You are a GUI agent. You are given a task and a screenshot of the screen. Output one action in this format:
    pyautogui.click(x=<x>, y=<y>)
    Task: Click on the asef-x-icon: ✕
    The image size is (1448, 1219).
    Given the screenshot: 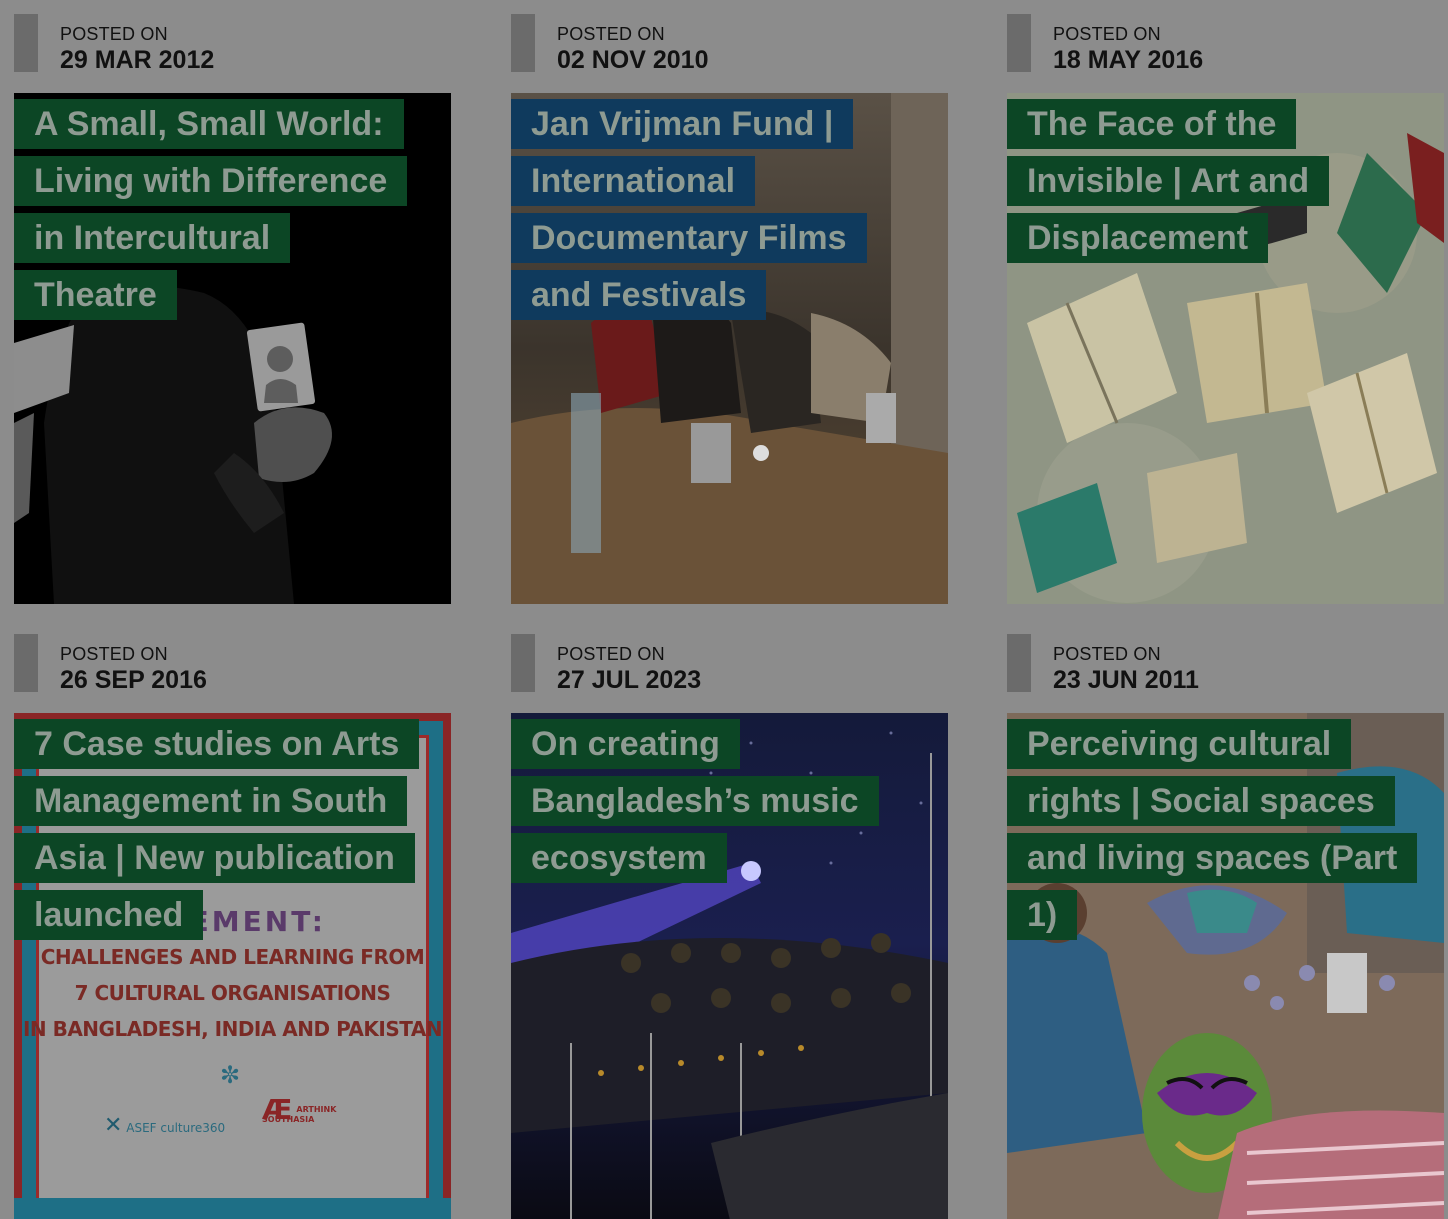 What is the action you would take?
    pyautogui.click(x=113, y=1125)
    